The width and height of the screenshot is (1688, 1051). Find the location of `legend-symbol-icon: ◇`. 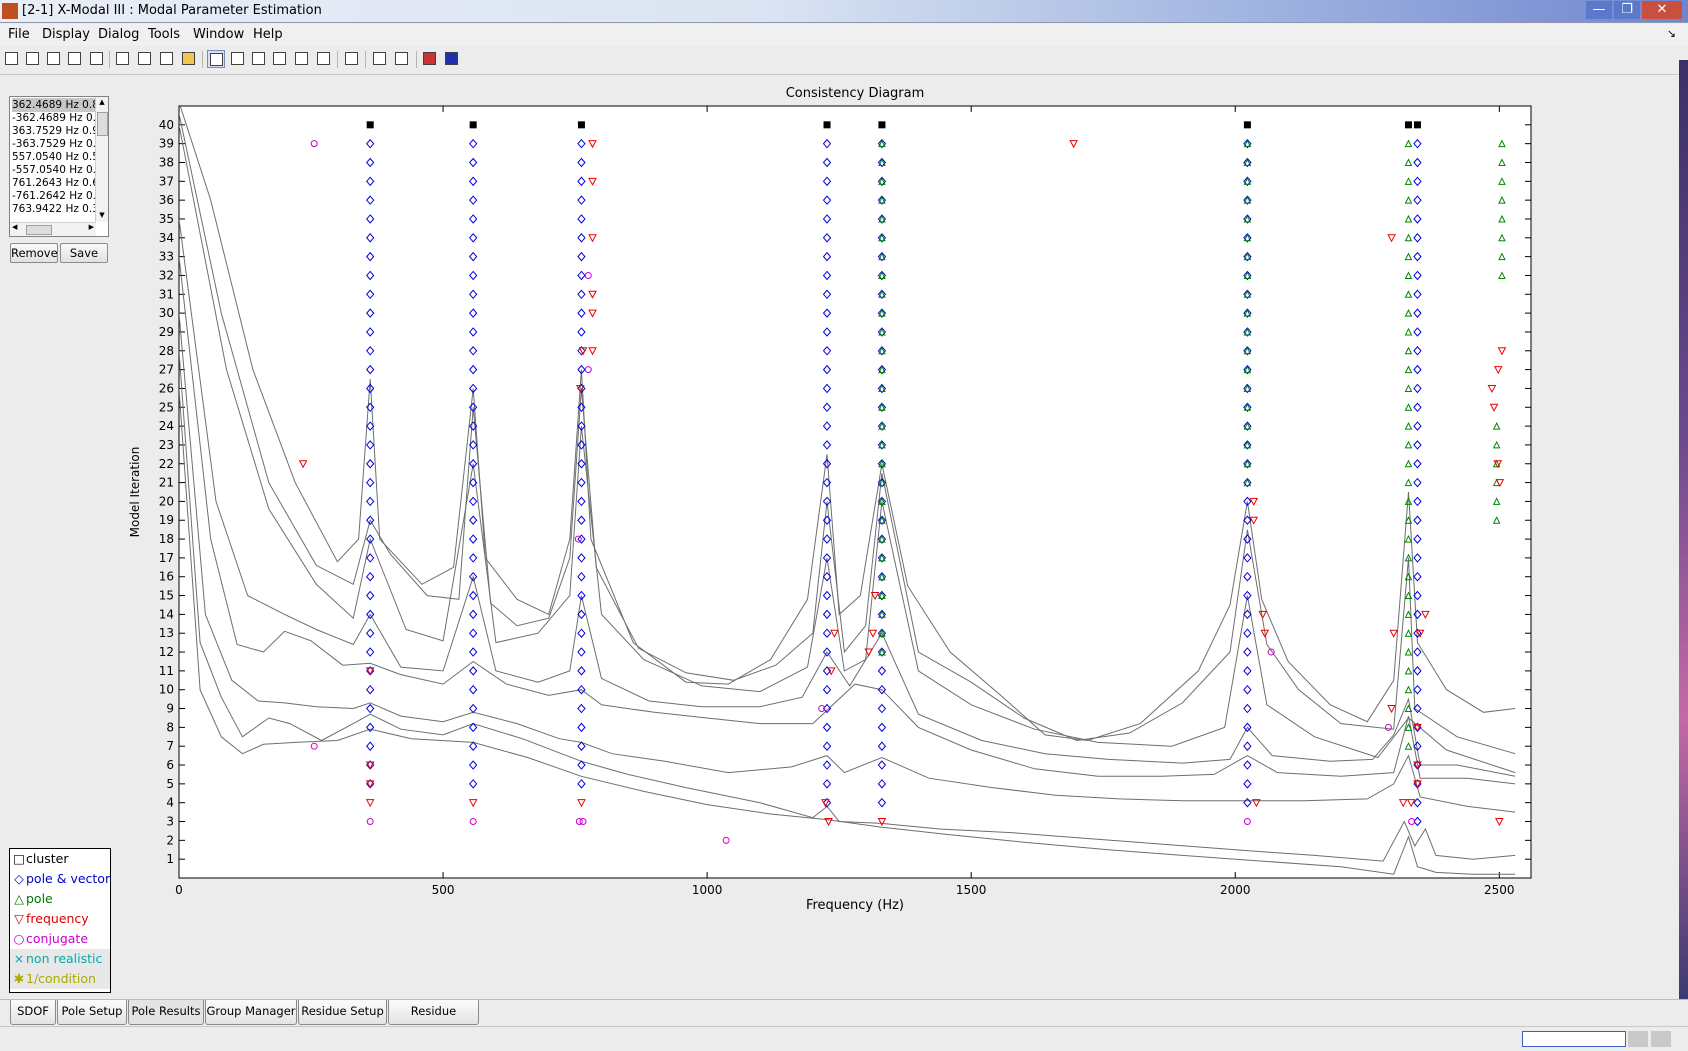

legend-symbol-icon: ◇ is located at coordinates (19, 878).